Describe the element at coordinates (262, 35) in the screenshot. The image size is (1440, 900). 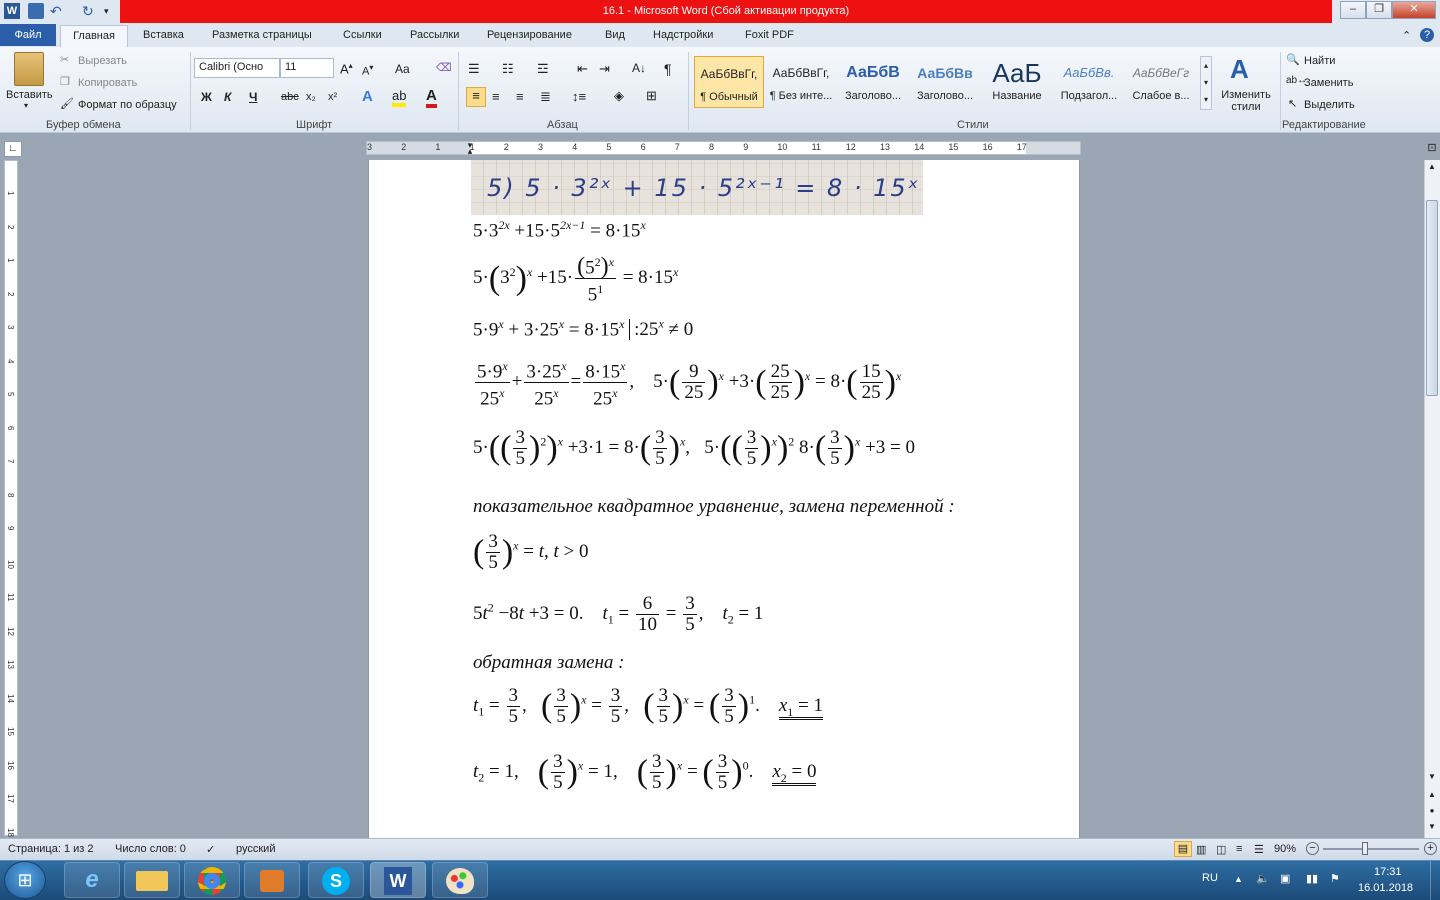
I see `tab-page-layout: Разметка страницы` at that location.